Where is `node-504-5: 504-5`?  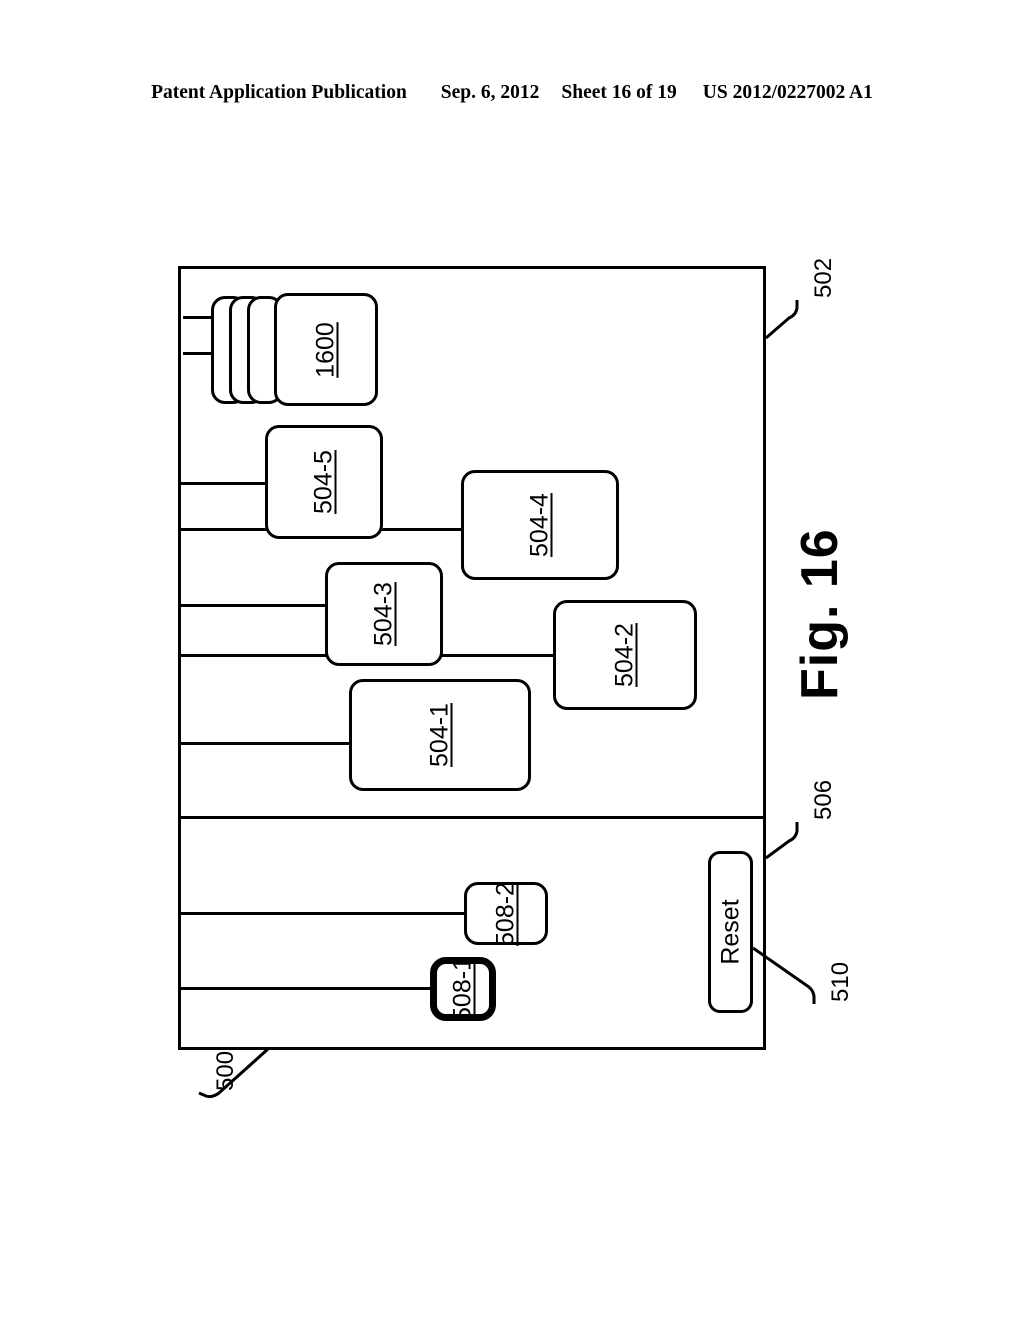 node-504-5: 504-5 is located at coordinates (324, 482).